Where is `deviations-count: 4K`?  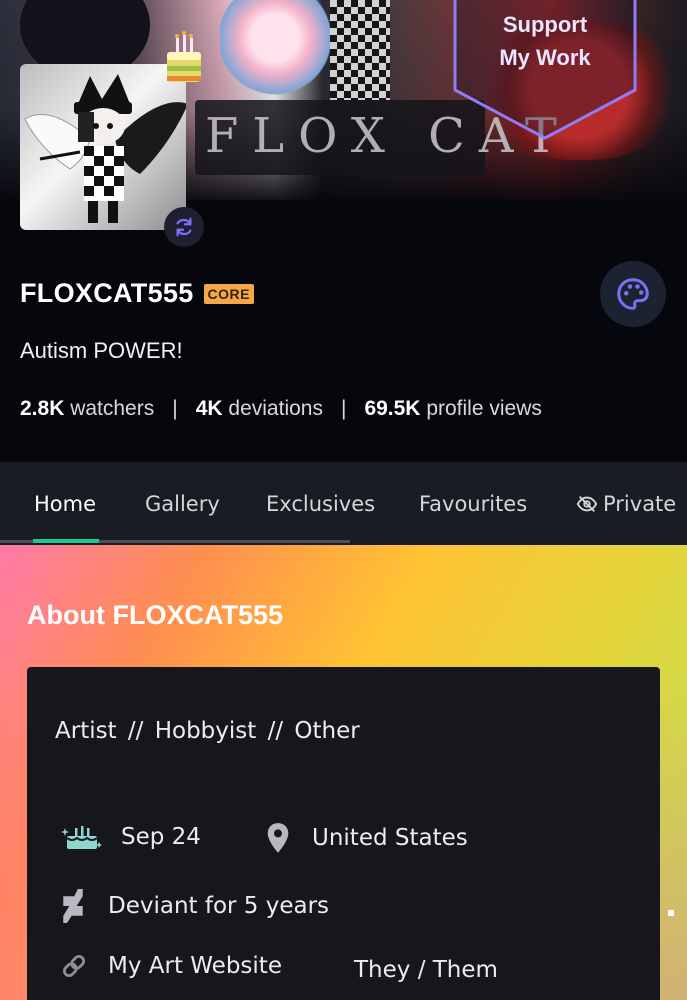 deviations-count: 4K is located at coordinates (209, 408).